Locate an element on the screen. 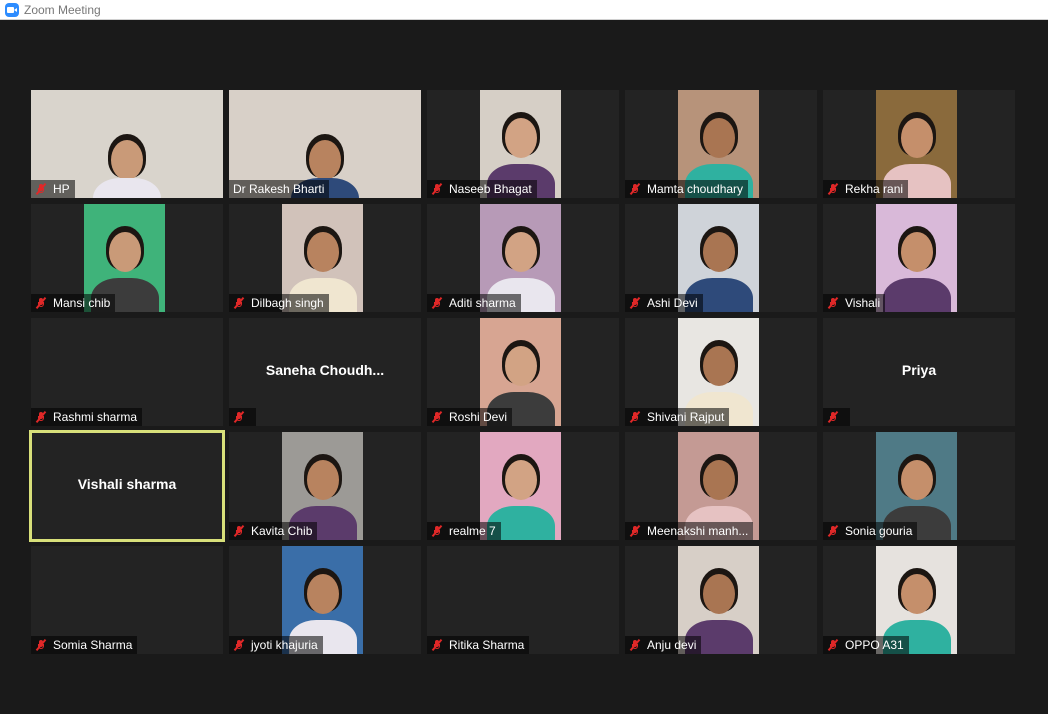 This screenshot has width=1048, height=714. title-bar: Zoom Meeting is located at coordinates (524, 10).